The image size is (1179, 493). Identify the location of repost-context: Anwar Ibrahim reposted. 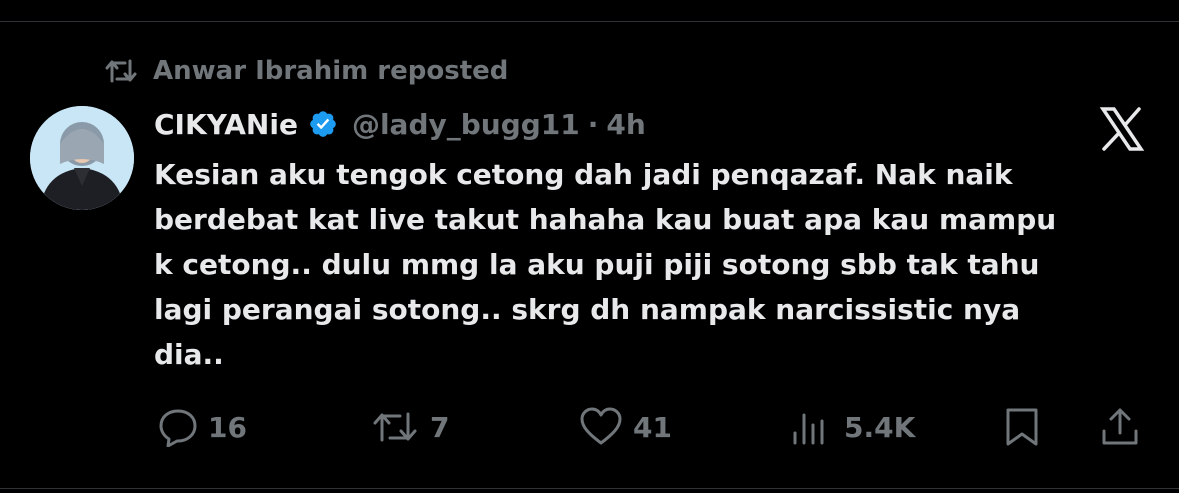
(305, 71).